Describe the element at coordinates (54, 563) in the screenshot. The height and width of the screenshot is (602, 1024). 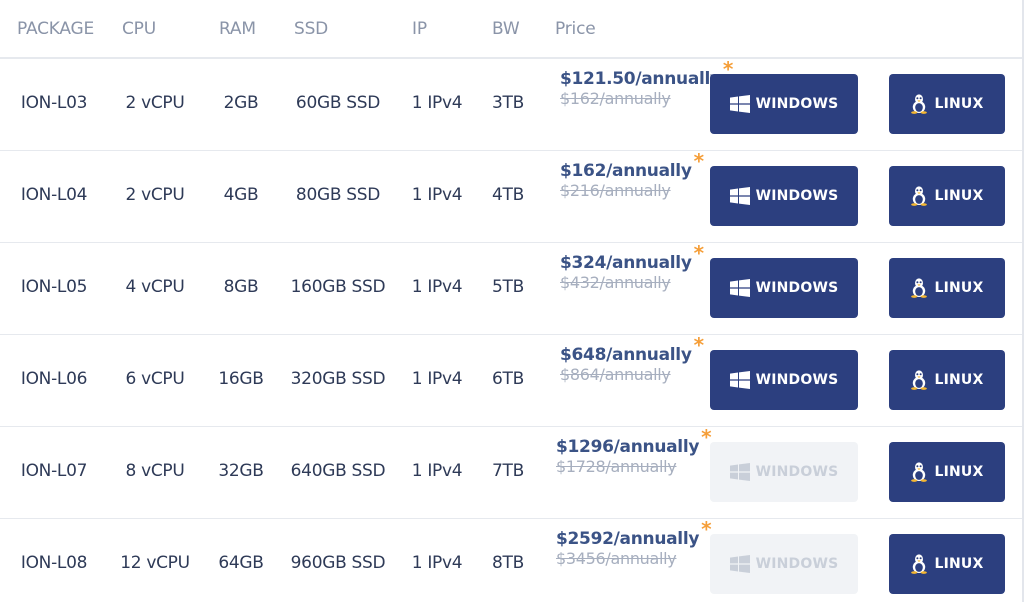
I see `package-name: ION-L08` at that location.